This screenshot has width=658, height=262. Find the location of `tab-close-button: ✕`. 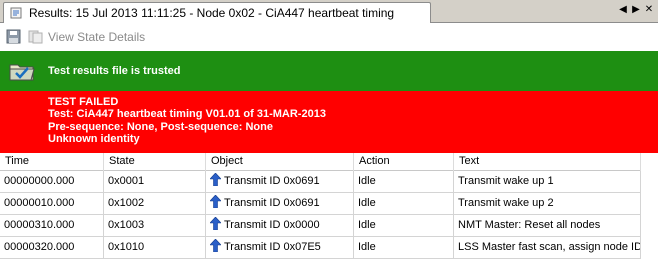

tab-close-button: ✕ is located at coordinates (649, 10).